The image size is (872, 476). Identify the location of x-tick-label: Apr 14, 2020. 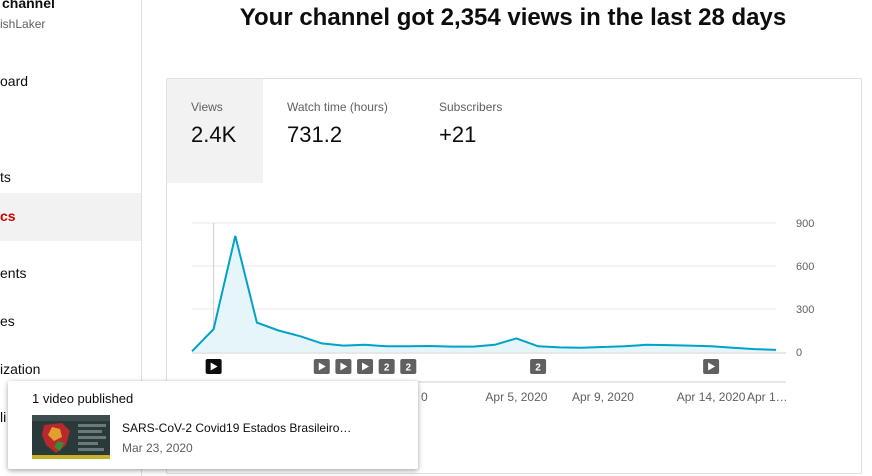
(711, 397).